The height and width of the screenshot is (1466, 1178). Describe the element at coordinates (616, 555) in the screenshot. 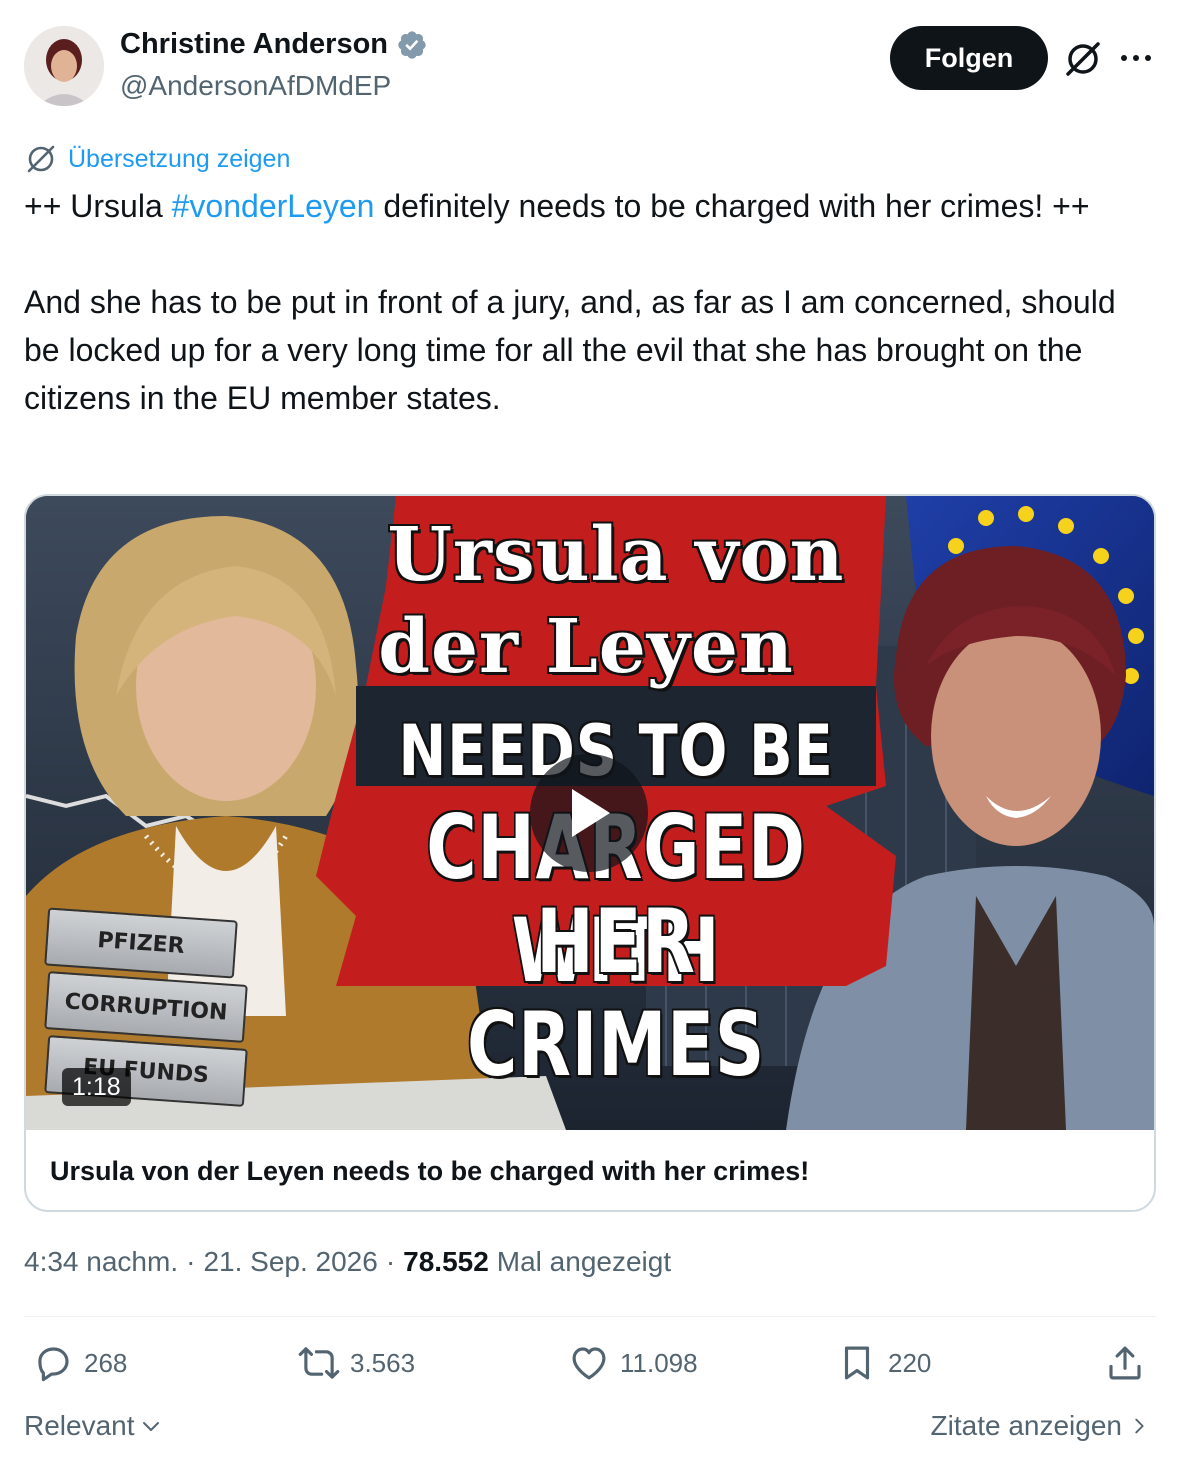

I see `headline-line: Ursula von` at that location.